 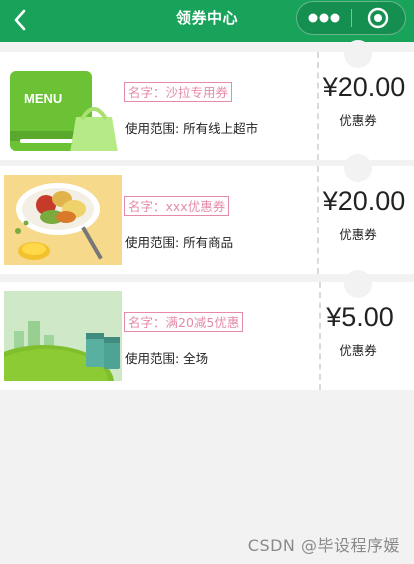 I want to click on watermark-text: CSDN @毕设程序媛, so click(x=323, y=545).